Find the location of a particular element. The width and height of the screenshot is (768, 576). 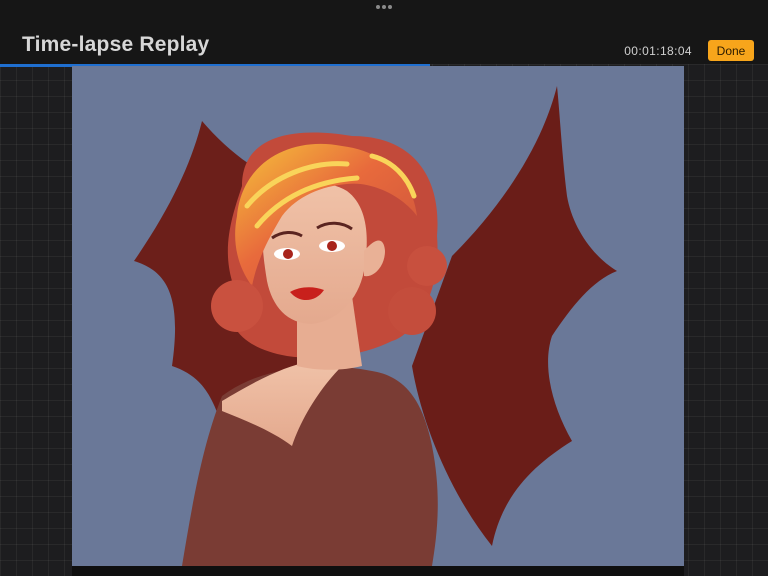

canvas-bottom-edge is located at coordinates (378, 571).